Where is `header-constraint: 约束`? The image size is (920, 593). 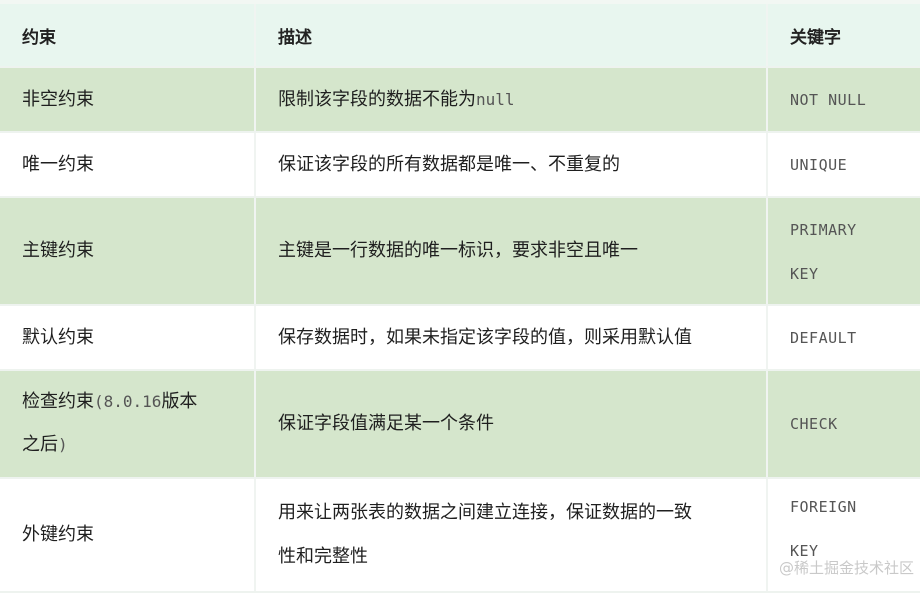
header-constraint: 约束 is located at coordinates (128, 35).